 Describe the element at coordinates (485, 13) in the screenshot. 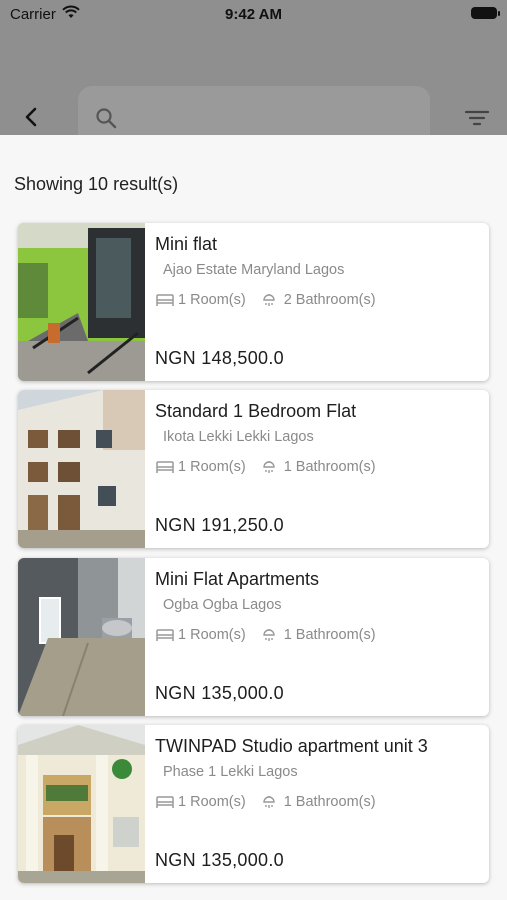

I see `battery-icon` at that location.